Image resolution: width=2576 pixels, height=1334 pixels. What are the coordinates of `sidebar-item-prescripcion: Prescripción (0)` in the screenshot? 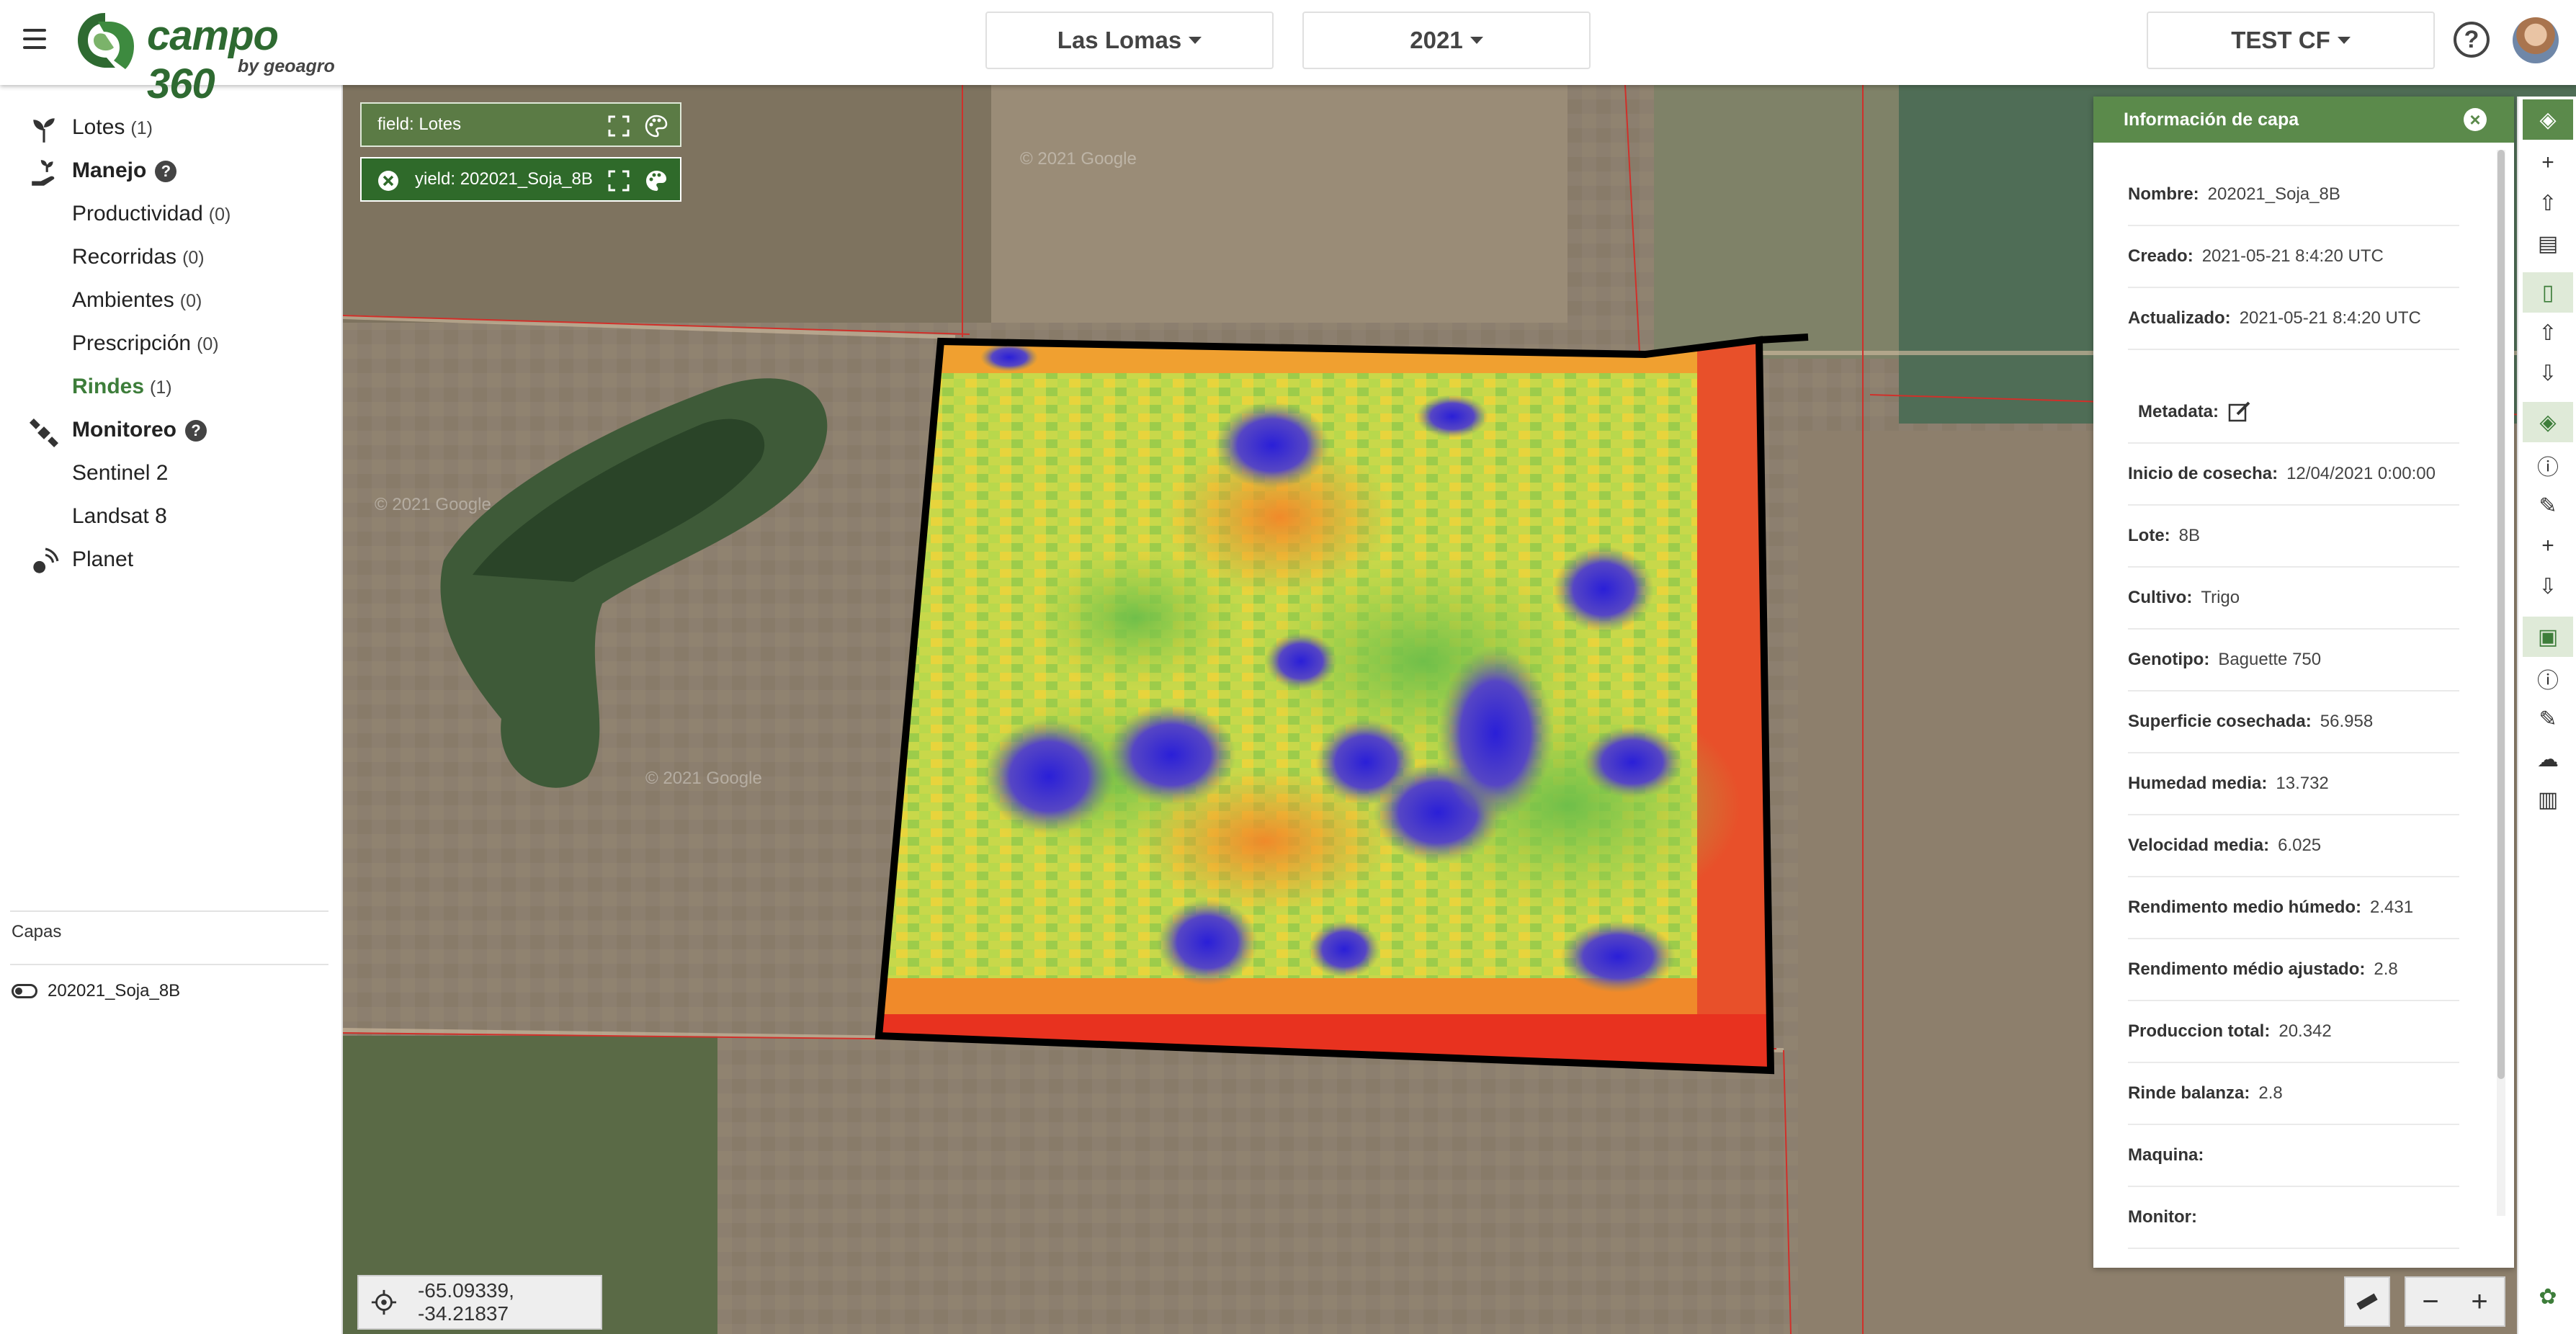 It's located at (145, 343).